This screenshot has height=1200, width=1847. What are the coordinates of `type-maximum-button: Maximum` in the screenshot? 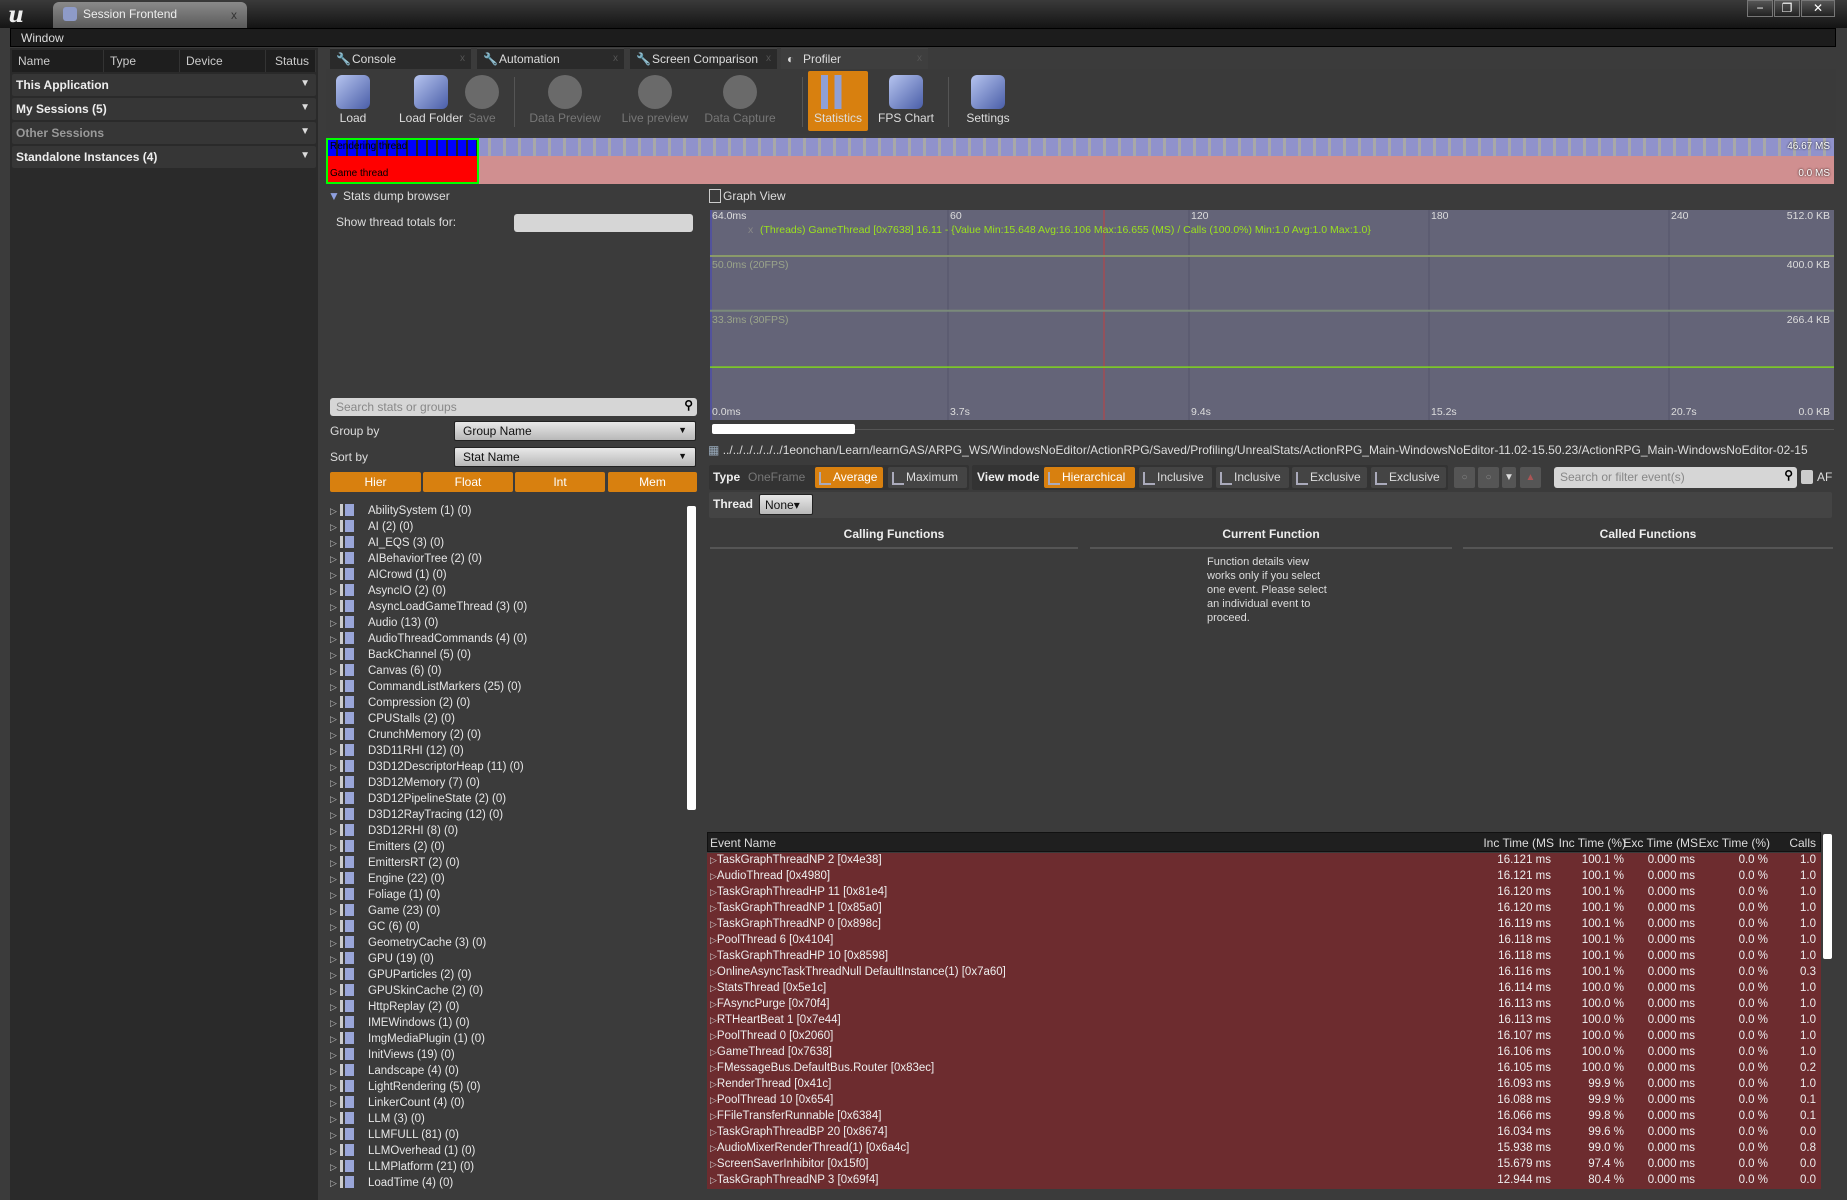 It's located at (927, 477).